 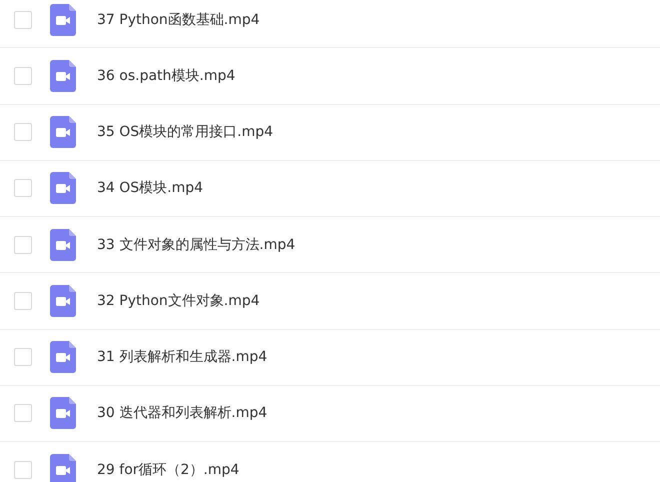 I want to click on file-name: 30 迭代器和列表解析.mp4, so click(x=182, y=413).